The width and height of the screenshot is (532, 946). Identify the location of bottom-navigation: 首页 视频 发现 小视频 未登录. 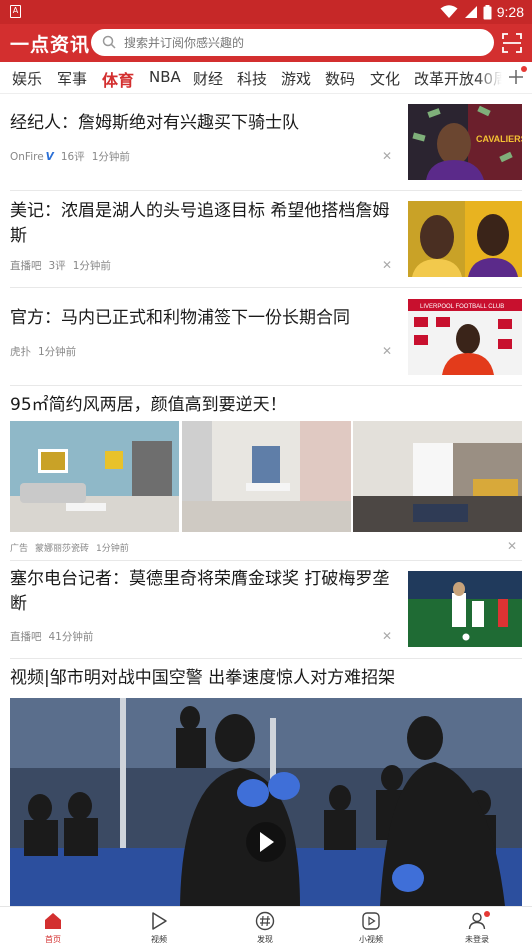
(266, 926).